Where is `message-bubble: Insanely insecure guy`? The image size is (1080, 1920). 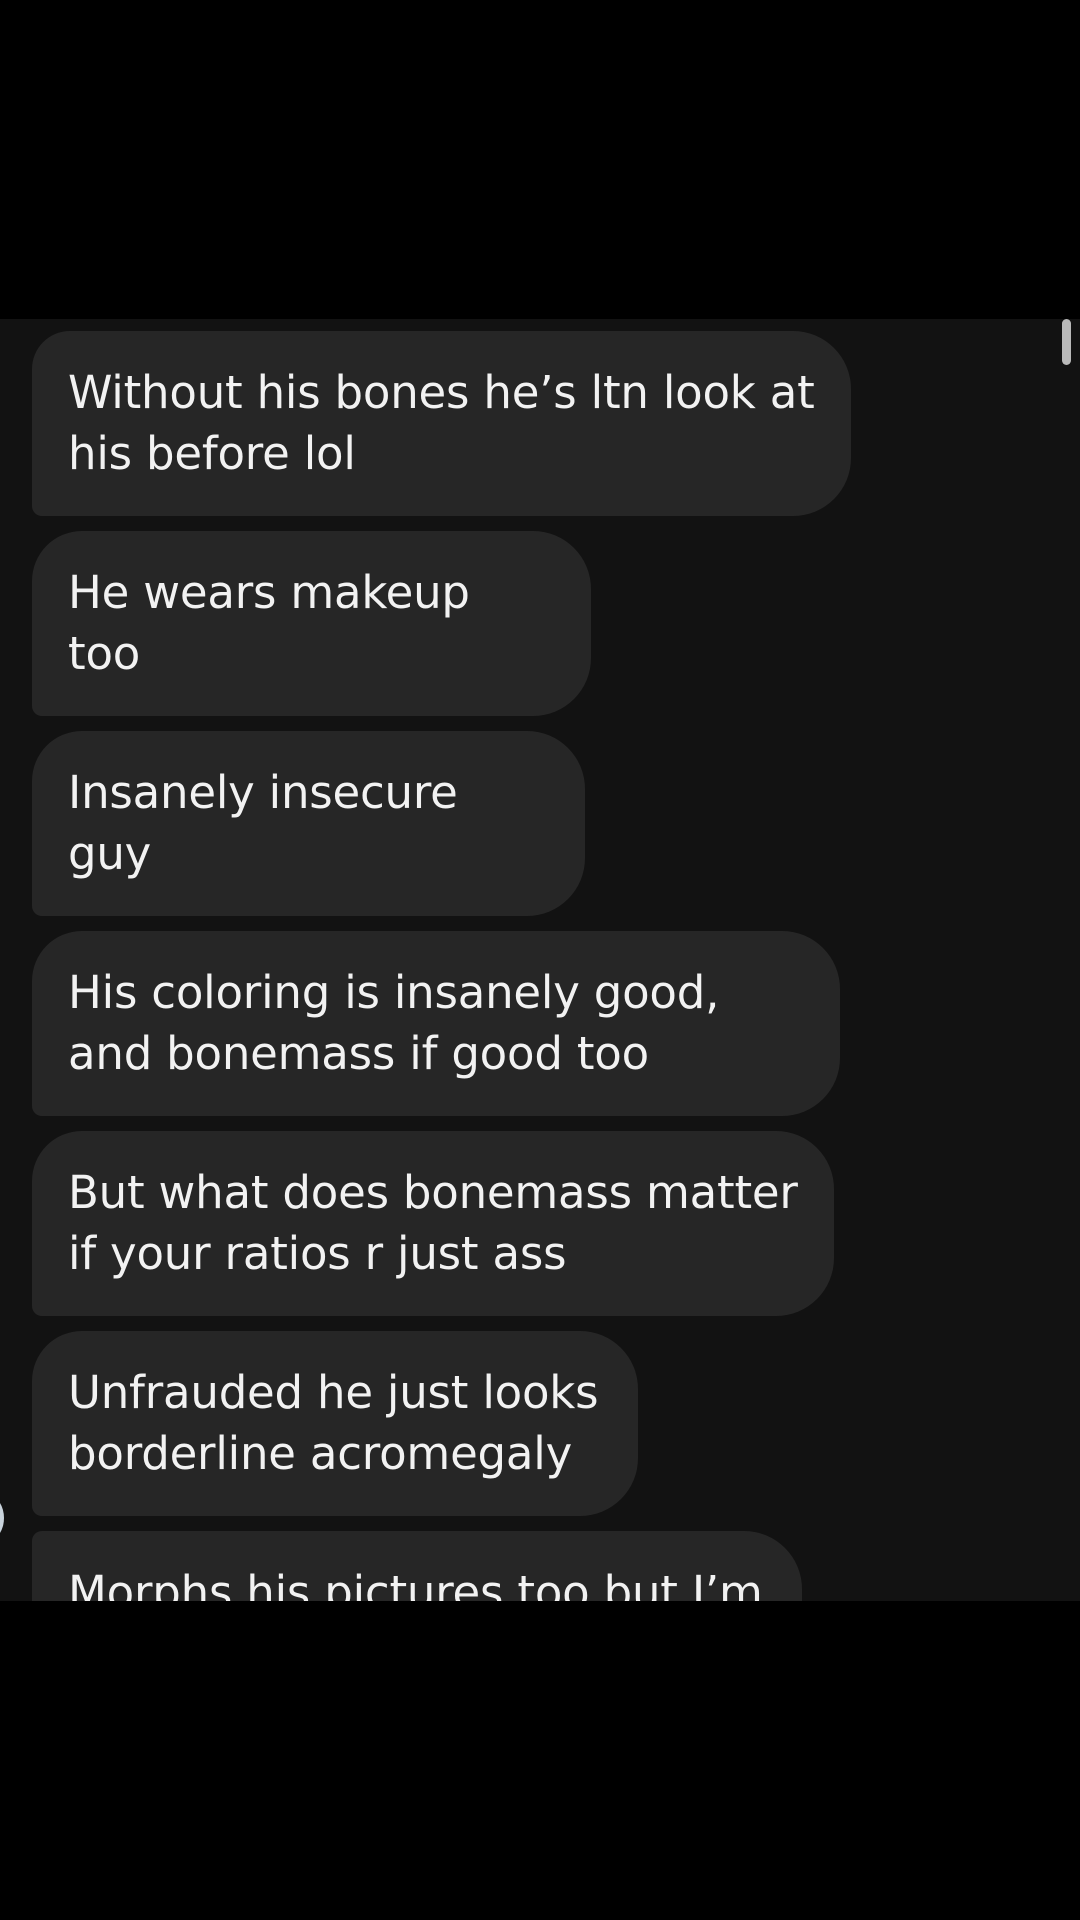
message-bubble: Insanely insecure guy is located at coordinates (308, 823).